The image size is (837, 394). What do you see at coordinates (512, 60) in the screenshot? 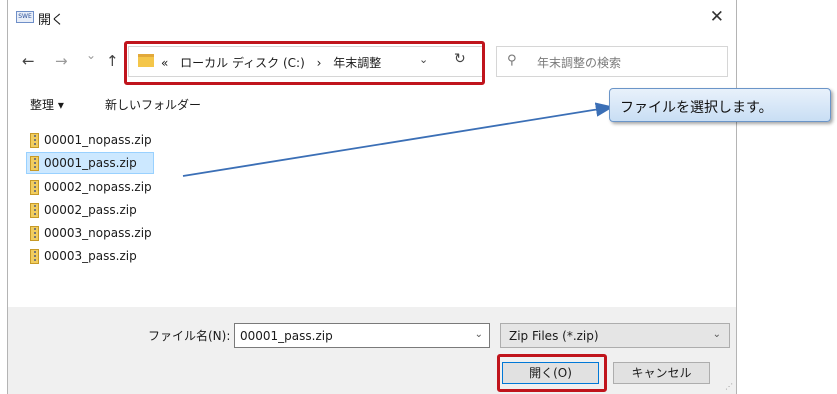
I see `search-icon: ⚲` at bounding box center [512, 60].